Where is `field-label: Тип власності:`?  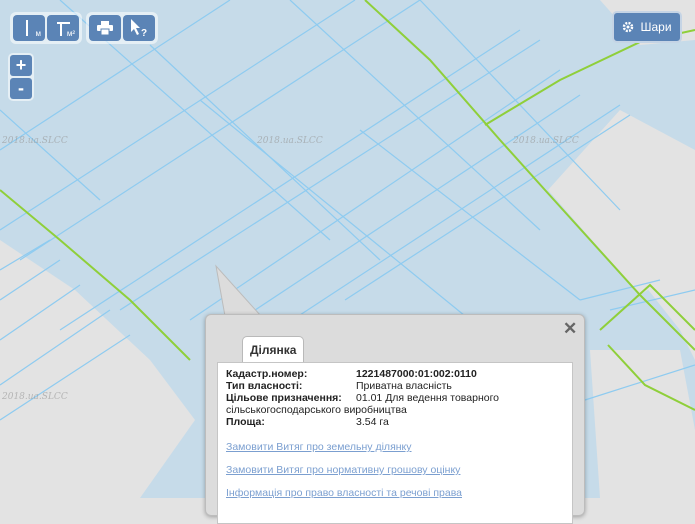 field-label: Тип власності: is located at coordinates (264, 386).